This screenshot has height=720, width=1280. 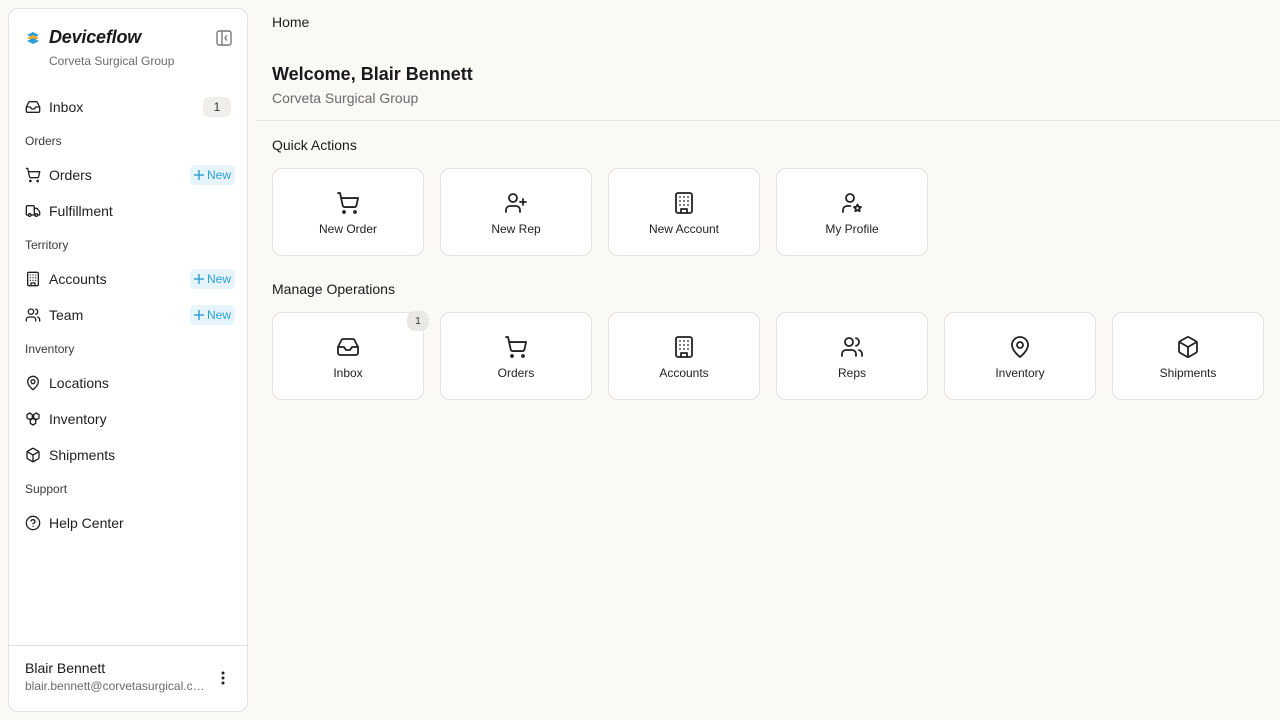 What do you see at coordinates (78, 279) in the screenshot?
I see `sidebar-item-label: Accounts` at bounding box center [78, 279].